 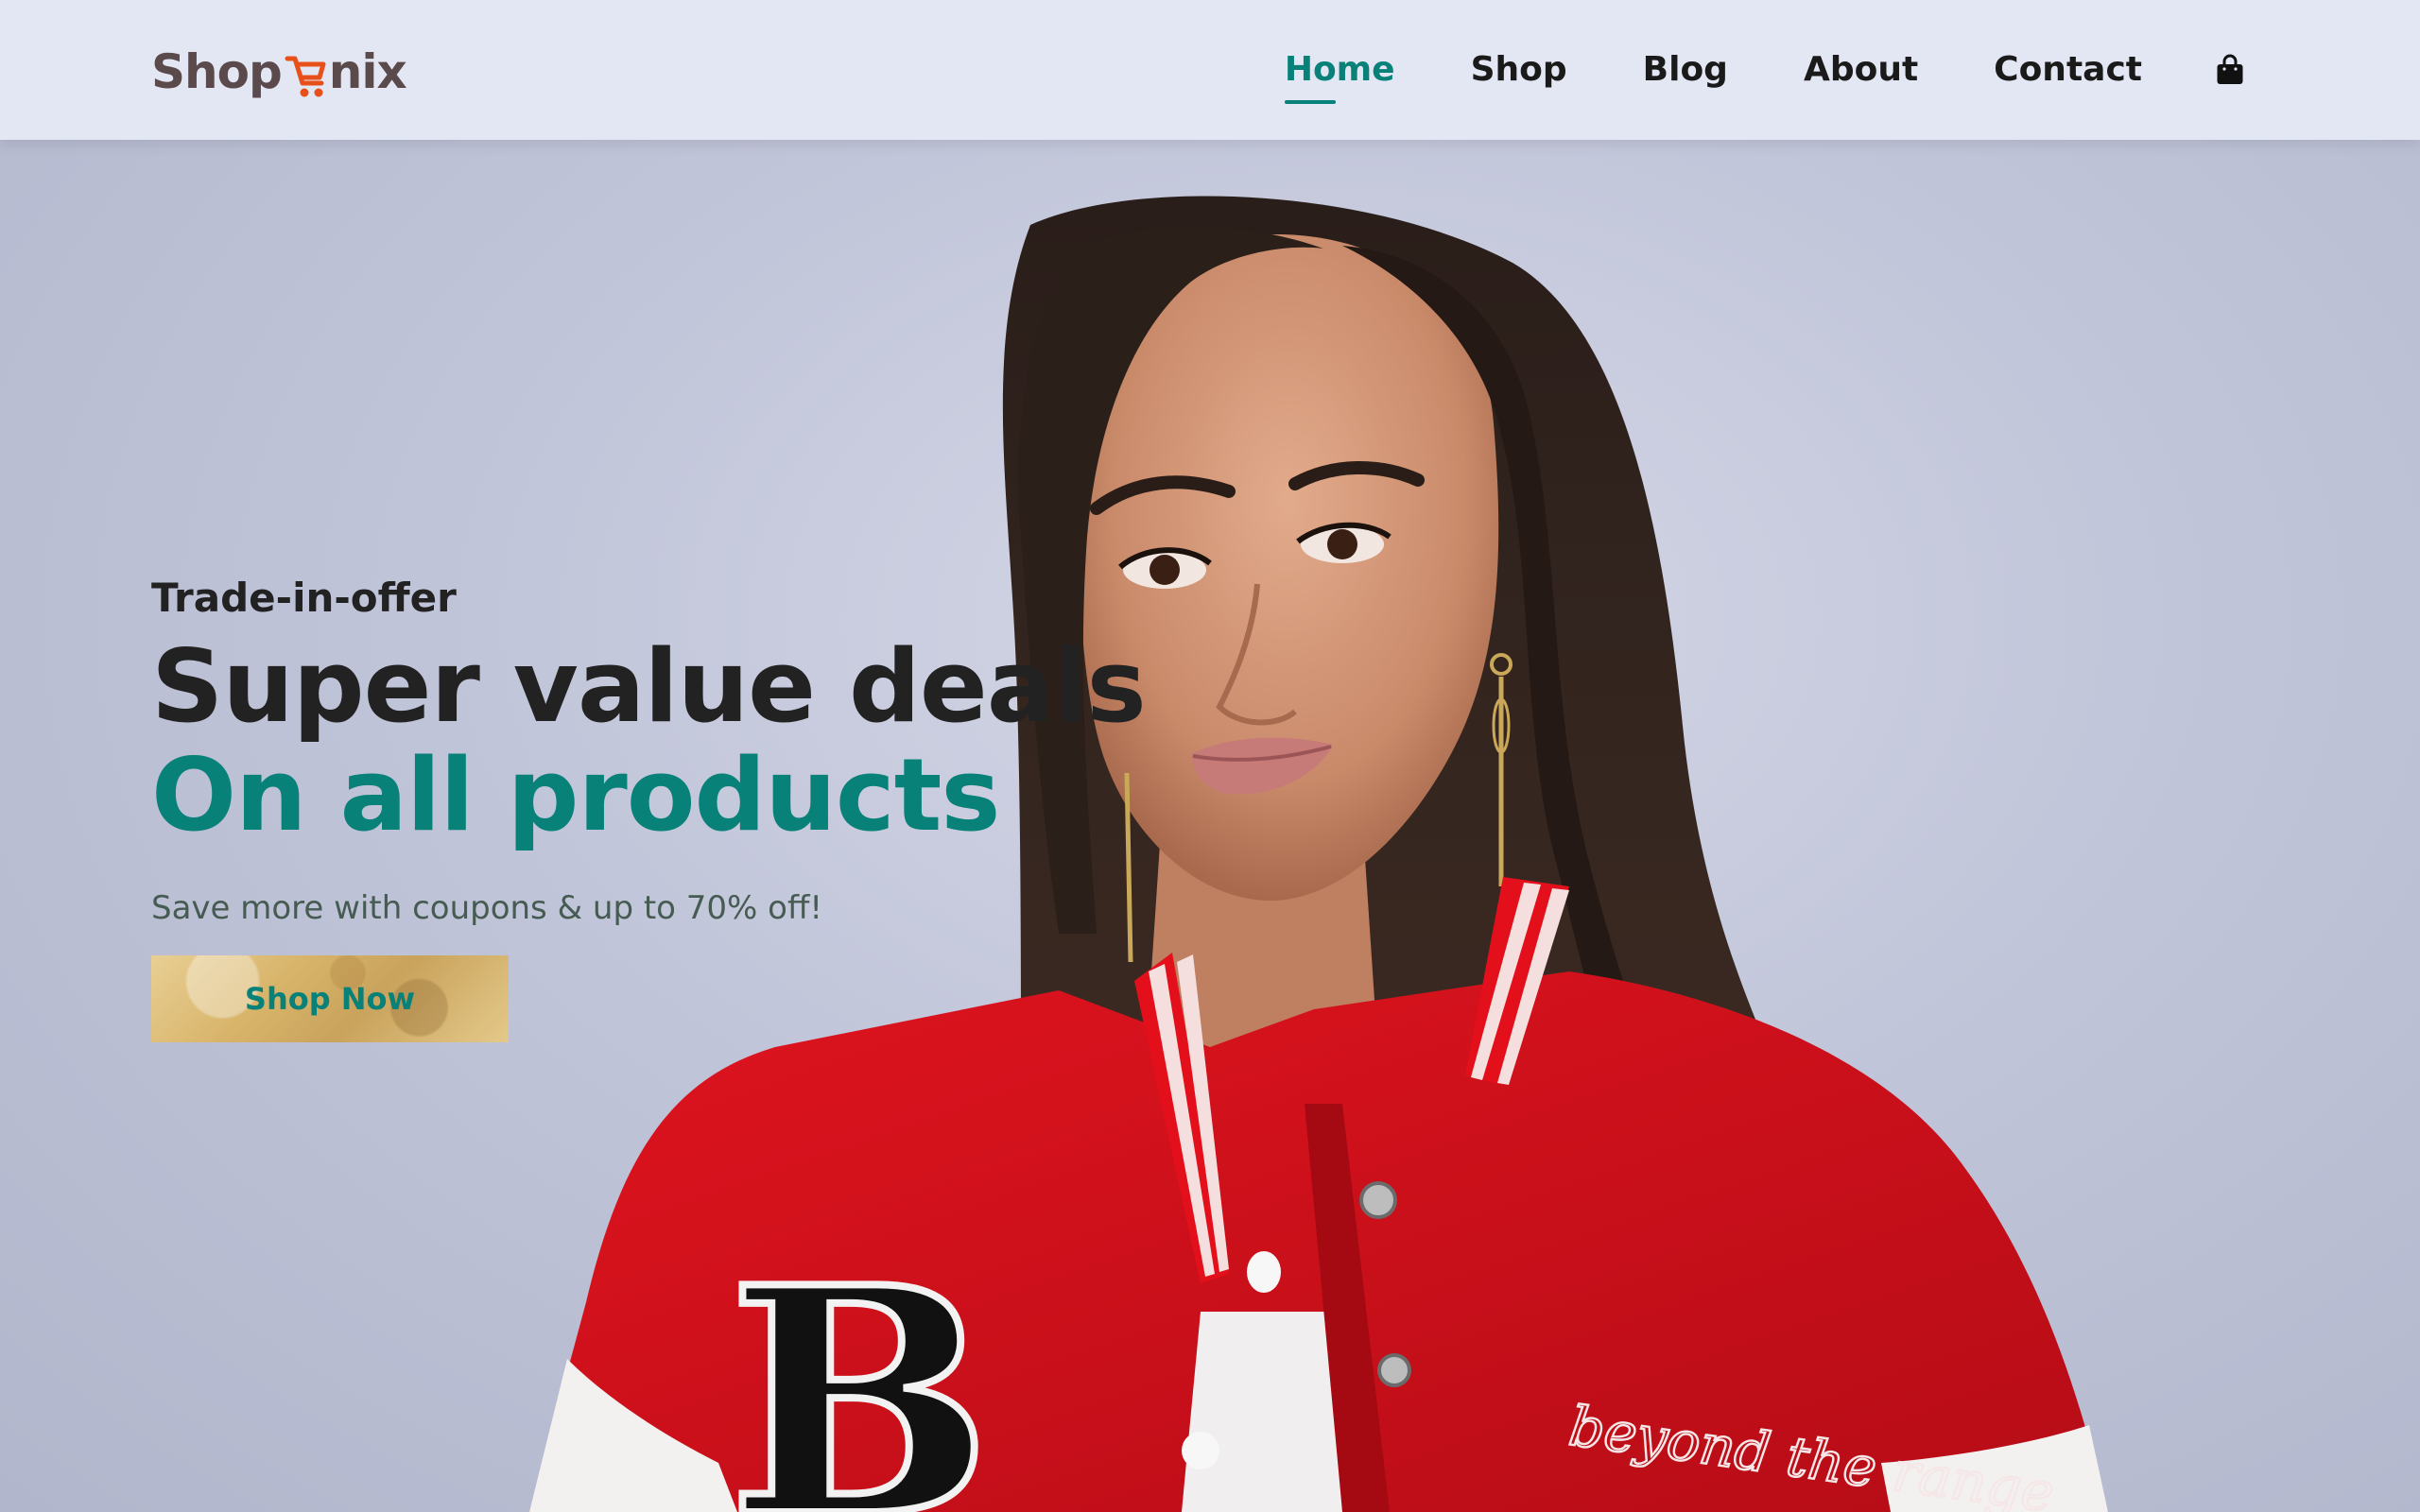 I want to click on nav-contact: Contact, so click(x=2068, y=70).